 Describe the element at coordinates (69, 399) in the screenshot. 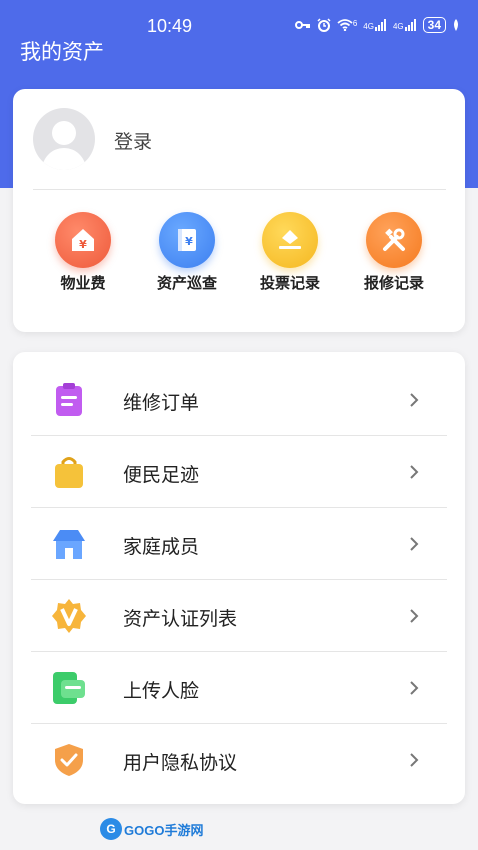

I see `clipboard-icon` at that location.